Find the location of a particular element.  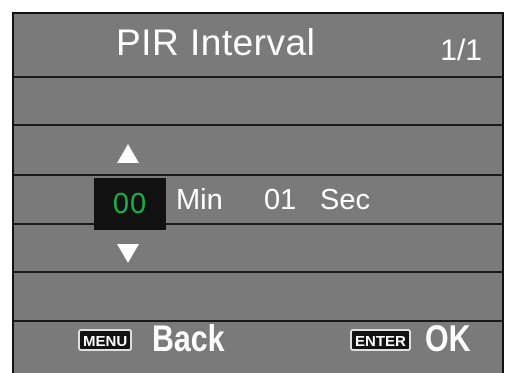

seconds-value: 01 is located at coordinates (280, 200).